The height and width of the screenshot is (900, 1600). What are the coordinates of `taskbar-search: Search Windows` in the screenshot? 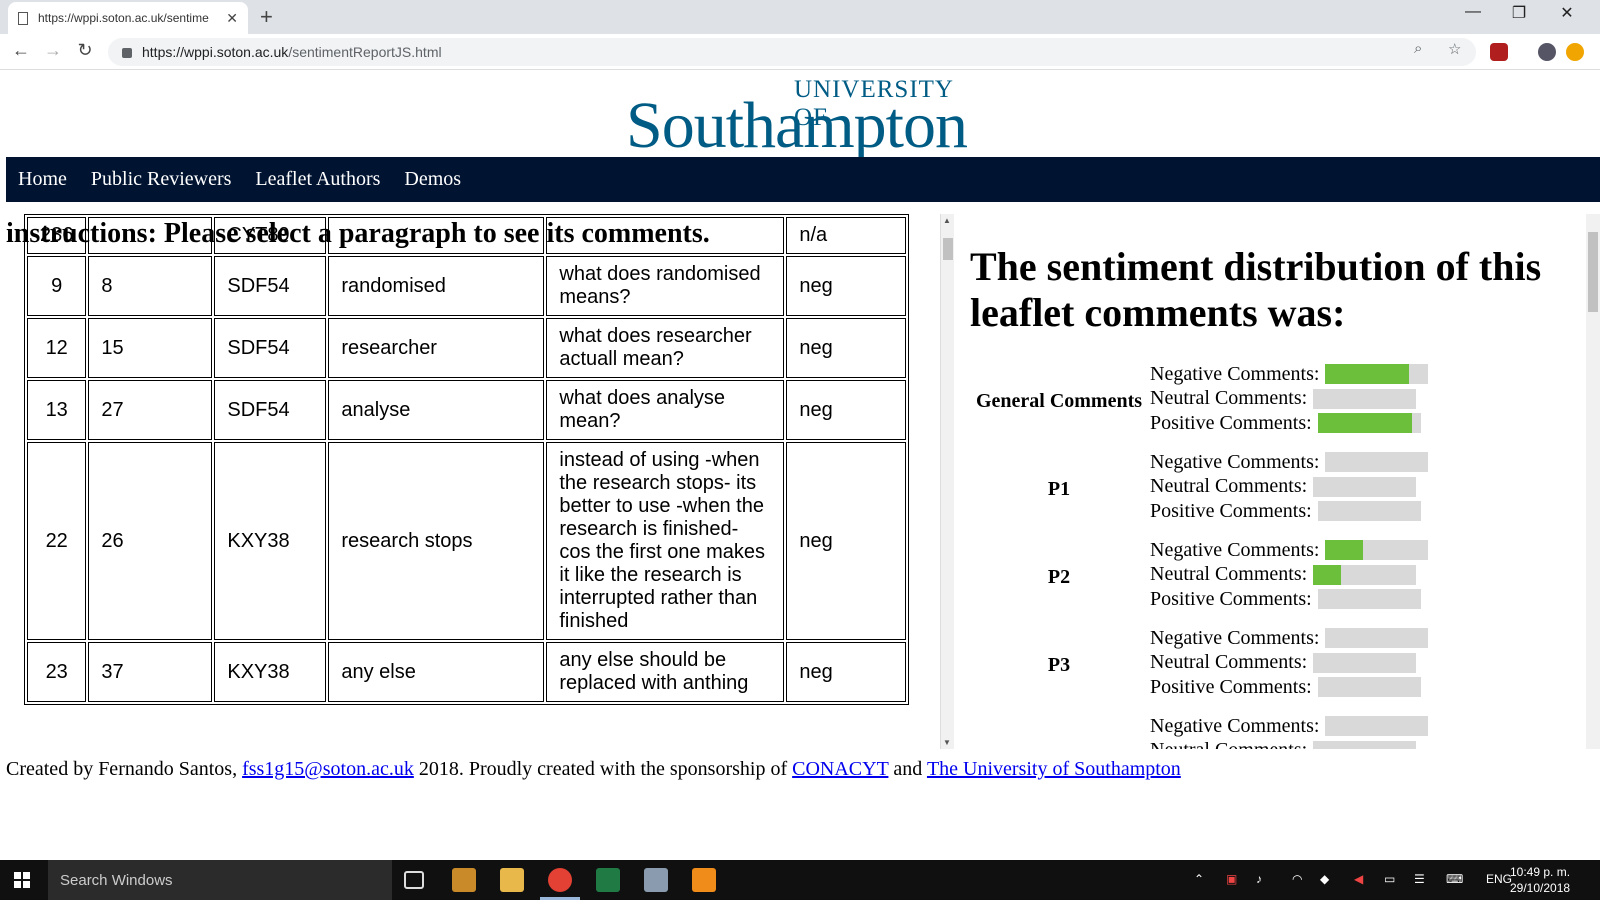 It's located at (220, 880).